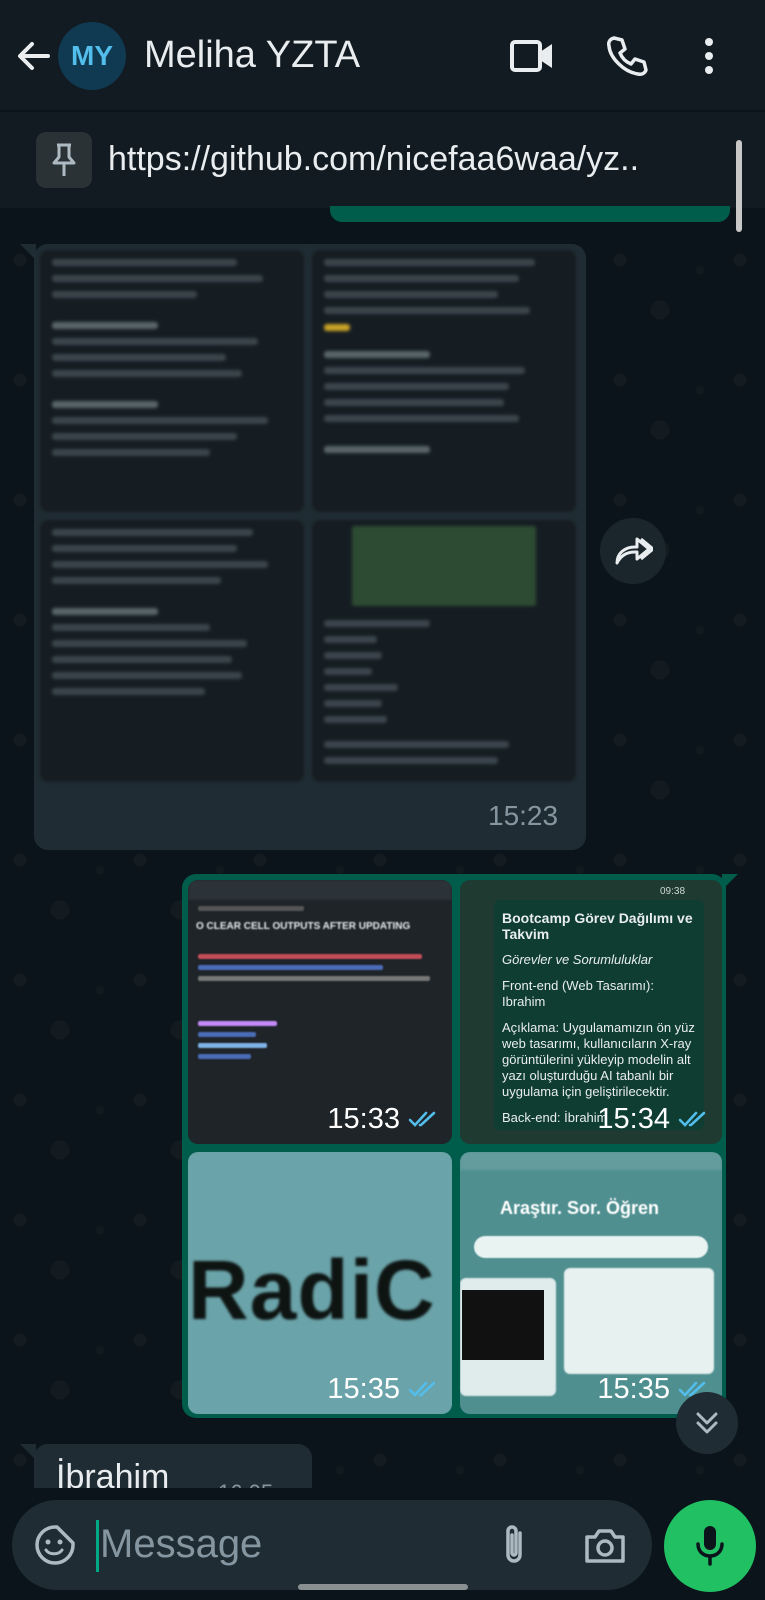 Image resolution: width=765 pixels, height=1600 pixels. What do you see at coordinates (382, 55) in the screenshot?
I see `chat-header: MY Meliha YZTA` at bounding box center [382, 55].